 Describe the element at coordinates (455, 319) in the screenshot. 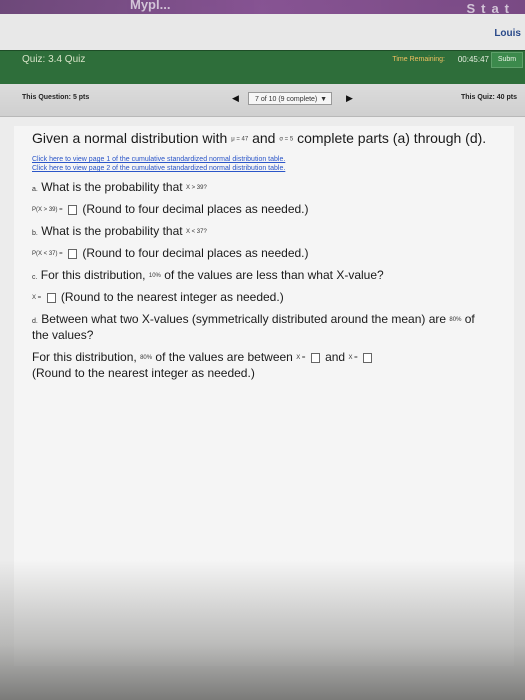

I see `part-d-percent: 80%` at that location.